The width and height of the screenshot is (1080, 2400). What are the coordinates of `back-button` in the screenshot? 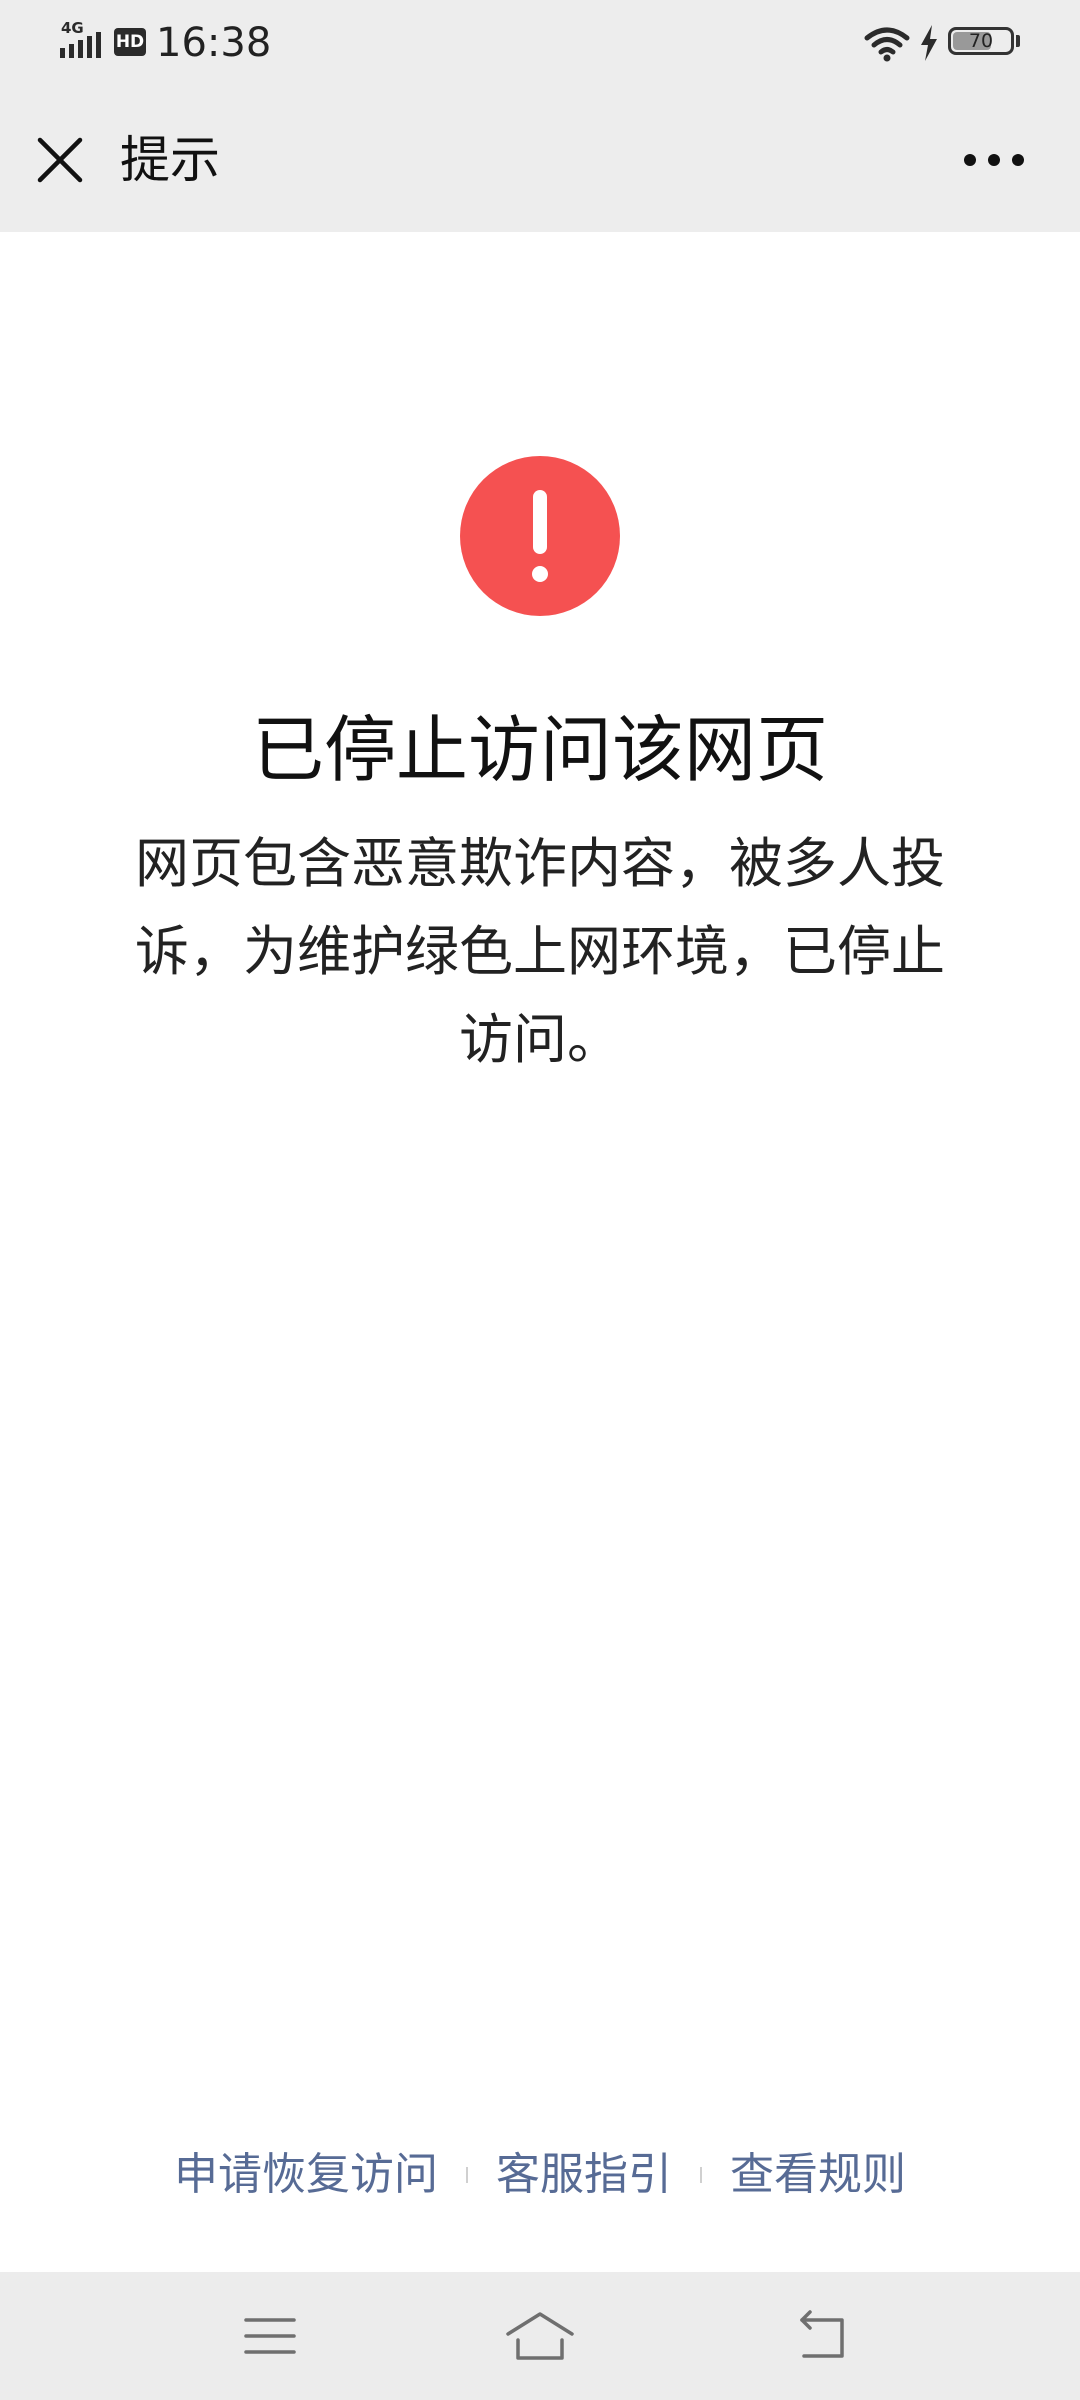 It's located at (820, 2336).